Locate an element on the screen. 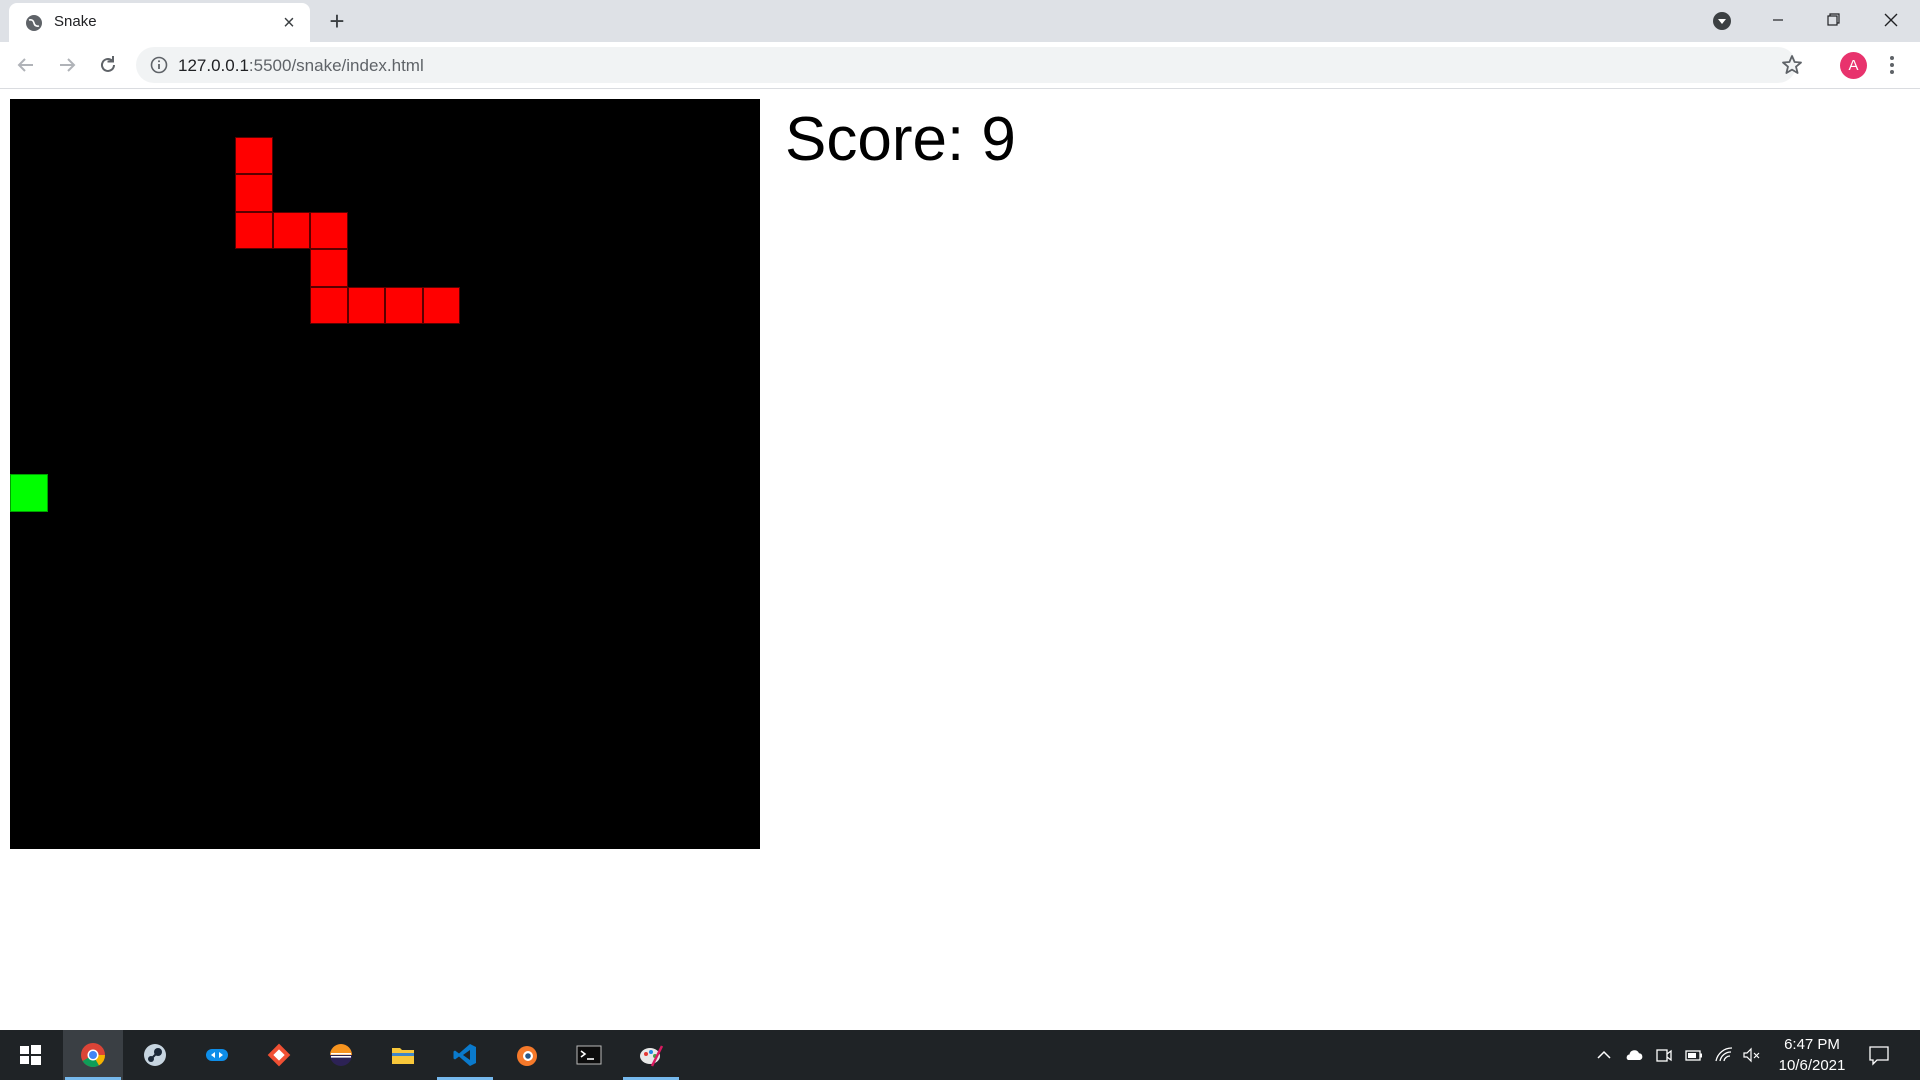 This screenshot has height=1080, width=1920. back-icon is located at coordinates (26, 65).